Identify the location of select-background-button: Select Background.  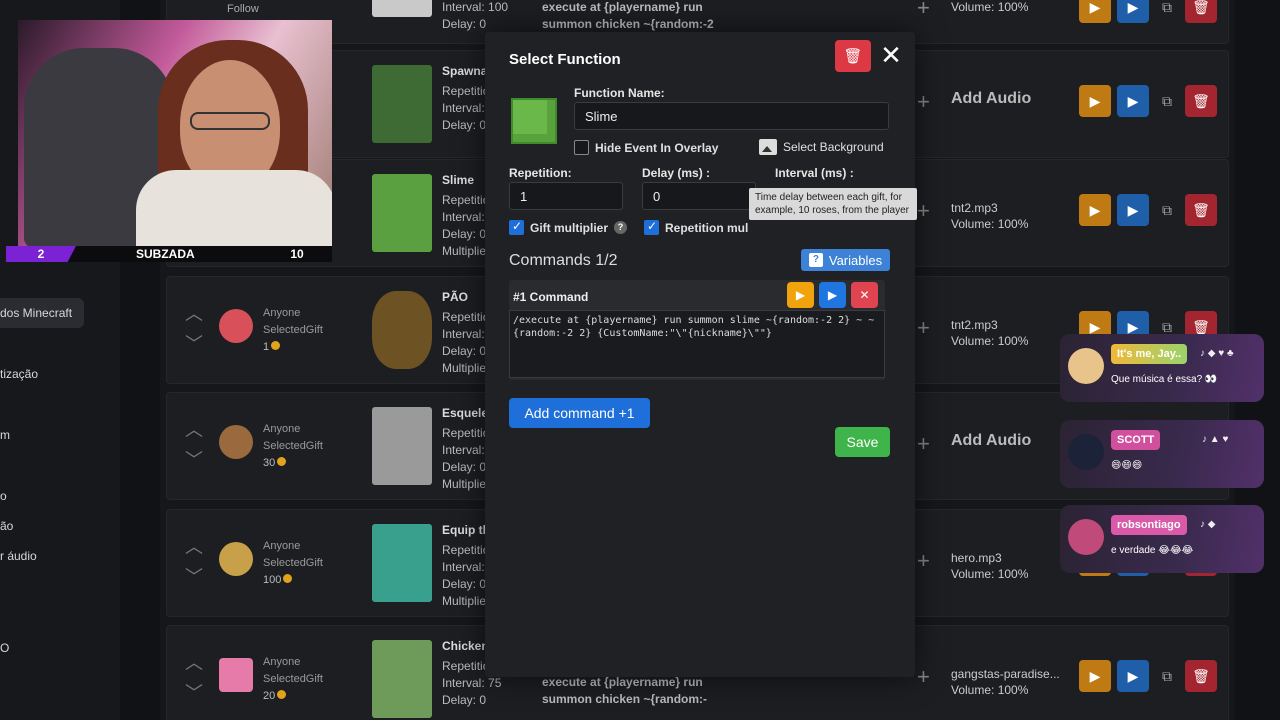
(821, 147).